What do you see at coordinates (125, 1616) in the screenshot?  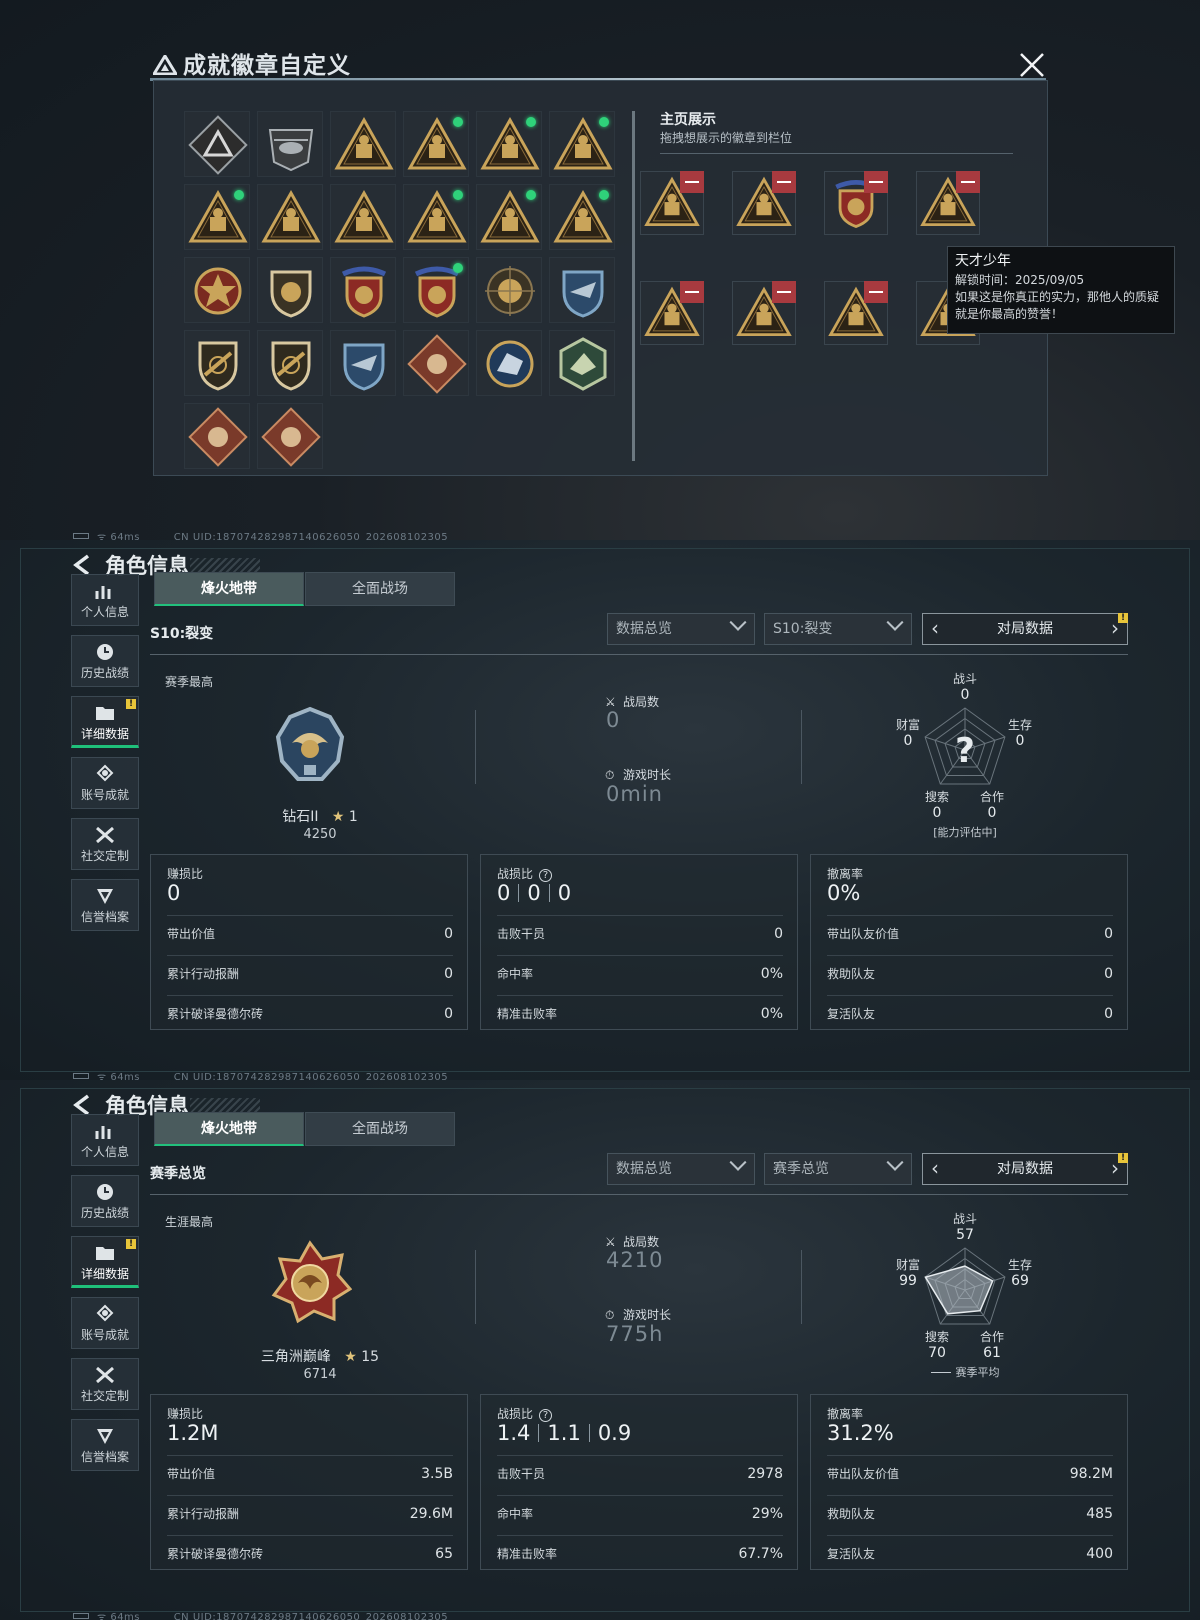 I see `ping-text: 64ms` at bounding box center [125, 1616].